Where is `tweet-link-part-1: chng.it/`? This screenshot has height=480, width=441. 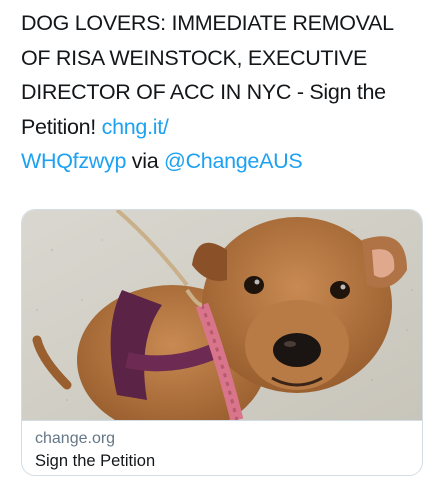
tweet-link-part-1: chng.it/ is located at coordinates (135, 126).